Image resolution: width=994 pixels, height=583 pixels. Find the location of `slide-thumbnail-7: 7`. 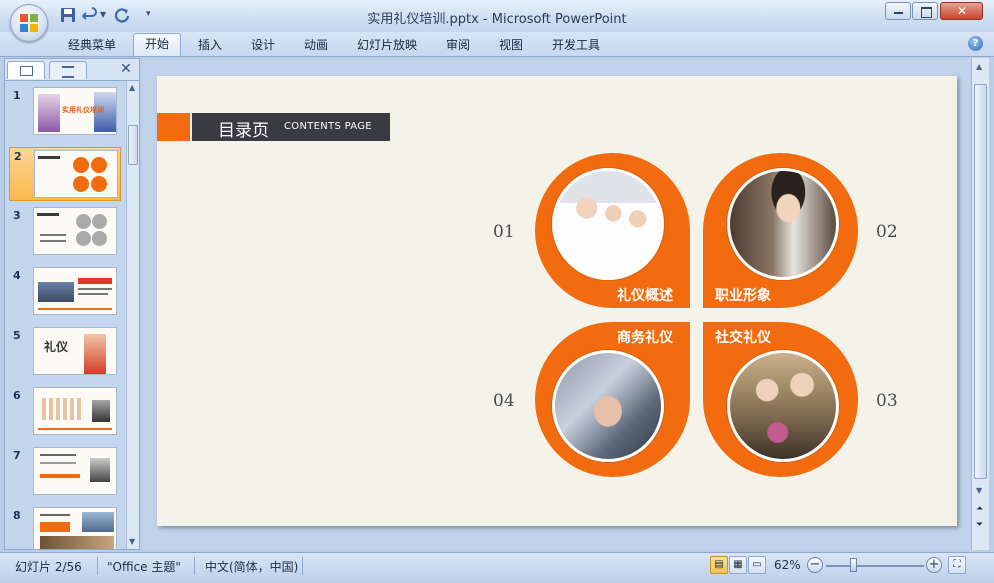

slide-thumbnail-7: 7 is located at coordinates (64, 473).